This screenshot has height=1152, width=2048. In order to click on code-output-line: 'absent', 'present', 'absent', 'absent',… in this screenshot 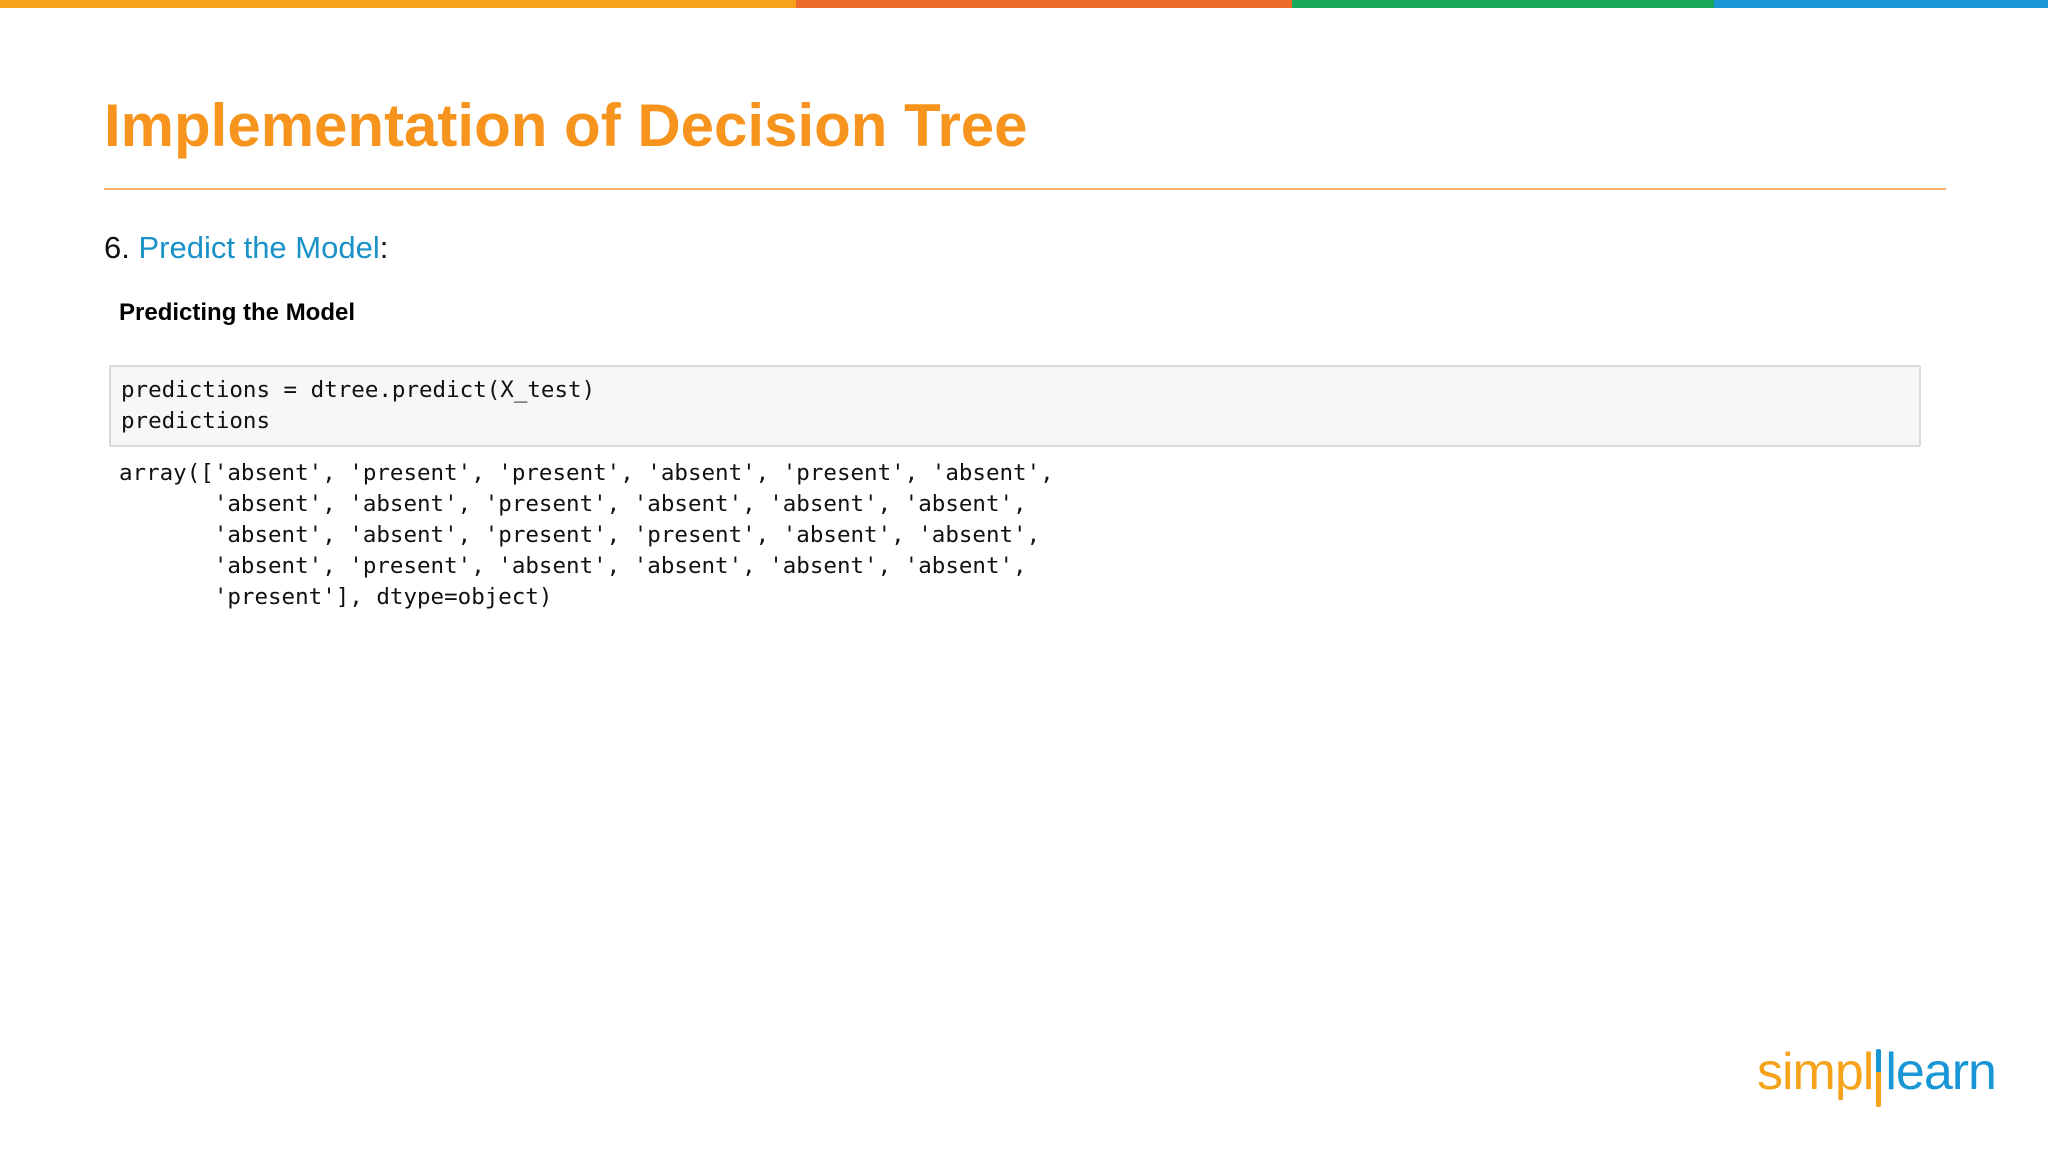, I will do `click(573, 566)`.